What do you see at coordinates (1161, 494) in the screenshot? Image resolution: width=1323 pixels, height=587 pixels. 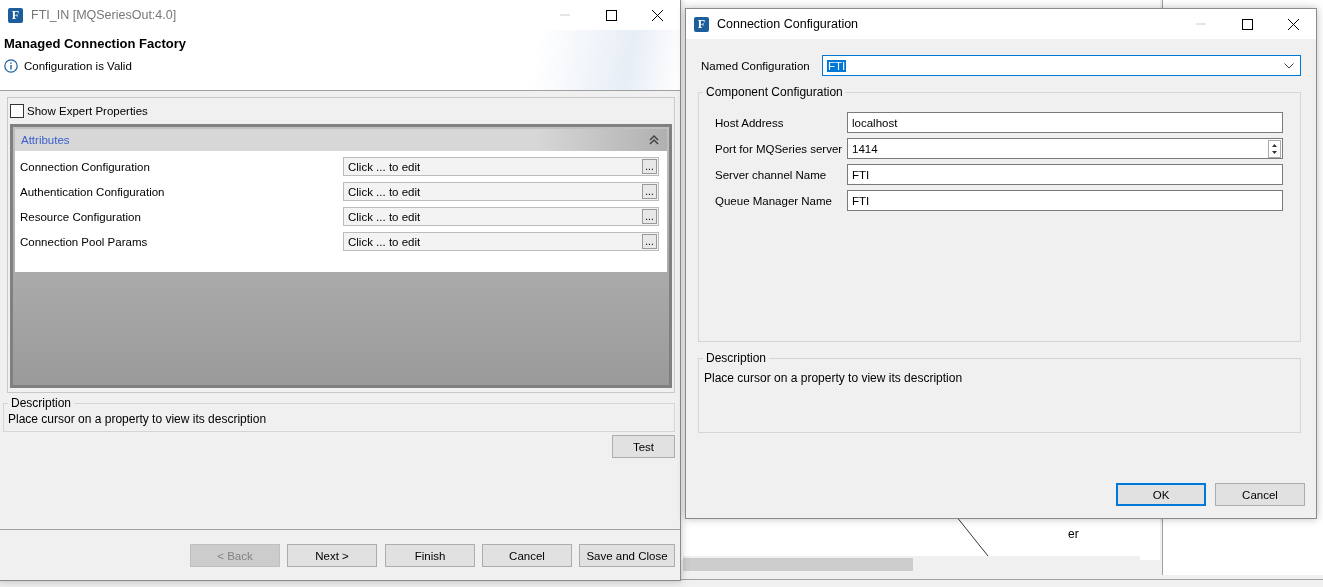 I see `dialog-button: OK` at bounding box center [1161, 494].